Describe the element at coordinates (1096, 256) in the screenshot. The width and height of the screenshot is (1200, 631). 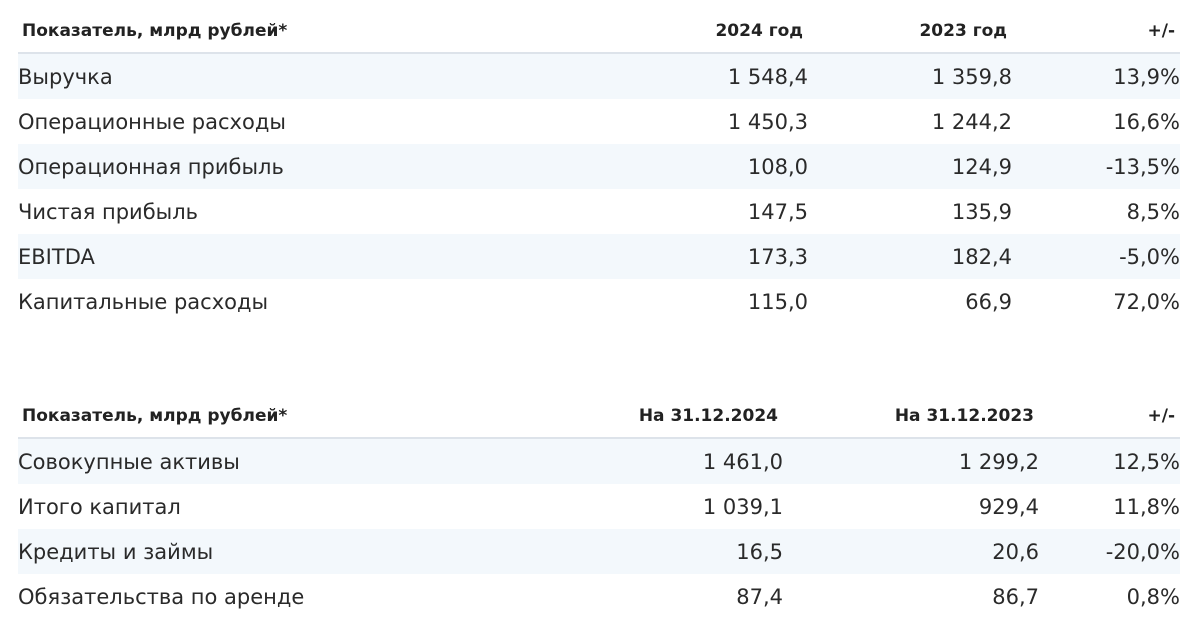
I see `value-change: -5,0%` at that location.